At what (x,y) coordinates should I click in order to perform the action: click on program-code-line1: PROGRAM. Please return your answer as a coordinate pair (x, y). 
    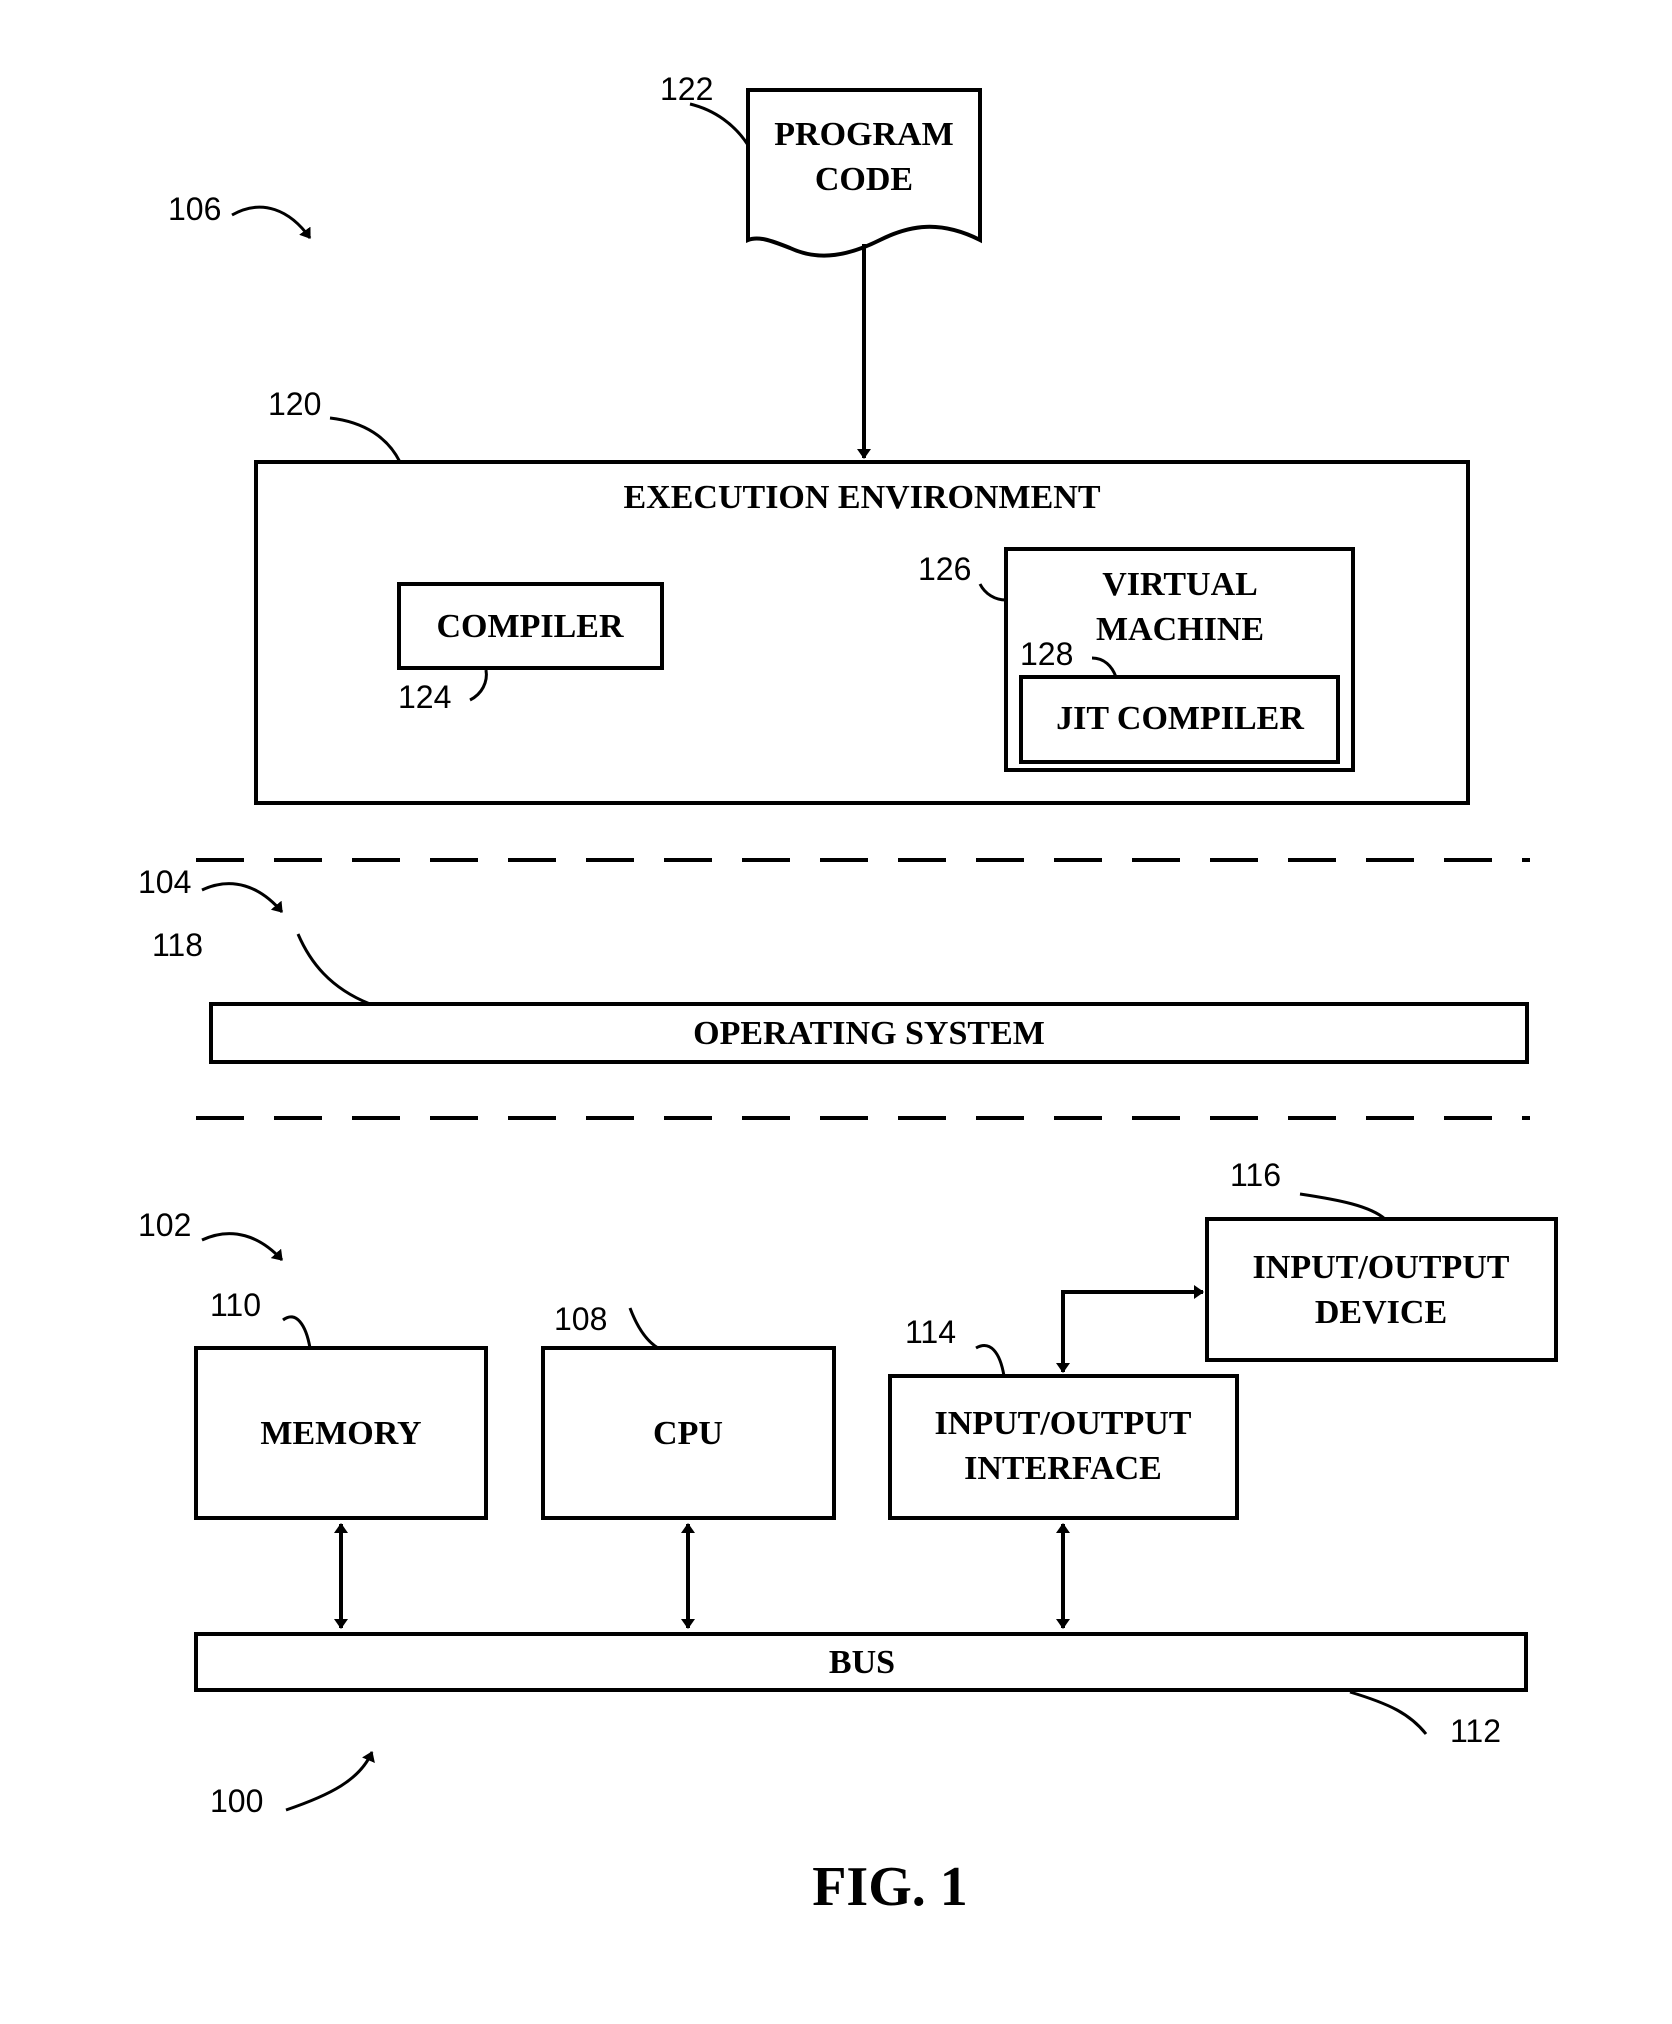
    Looking at the image, I should click on (863, 134).